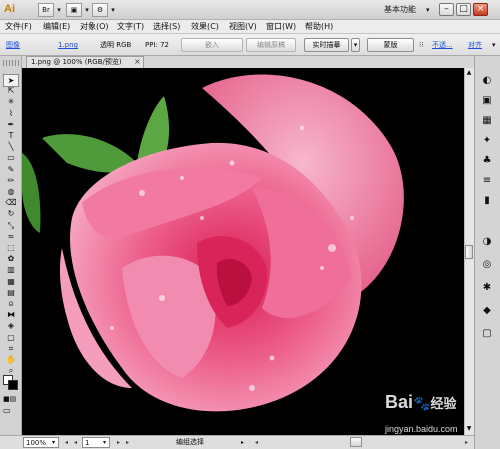 The height and width of the screenshot is (449, 500). What do you see at coordinates (166, 27) in the screenshot?
I see `menu-select: 选择(S)` at bounding box center [166, 27].